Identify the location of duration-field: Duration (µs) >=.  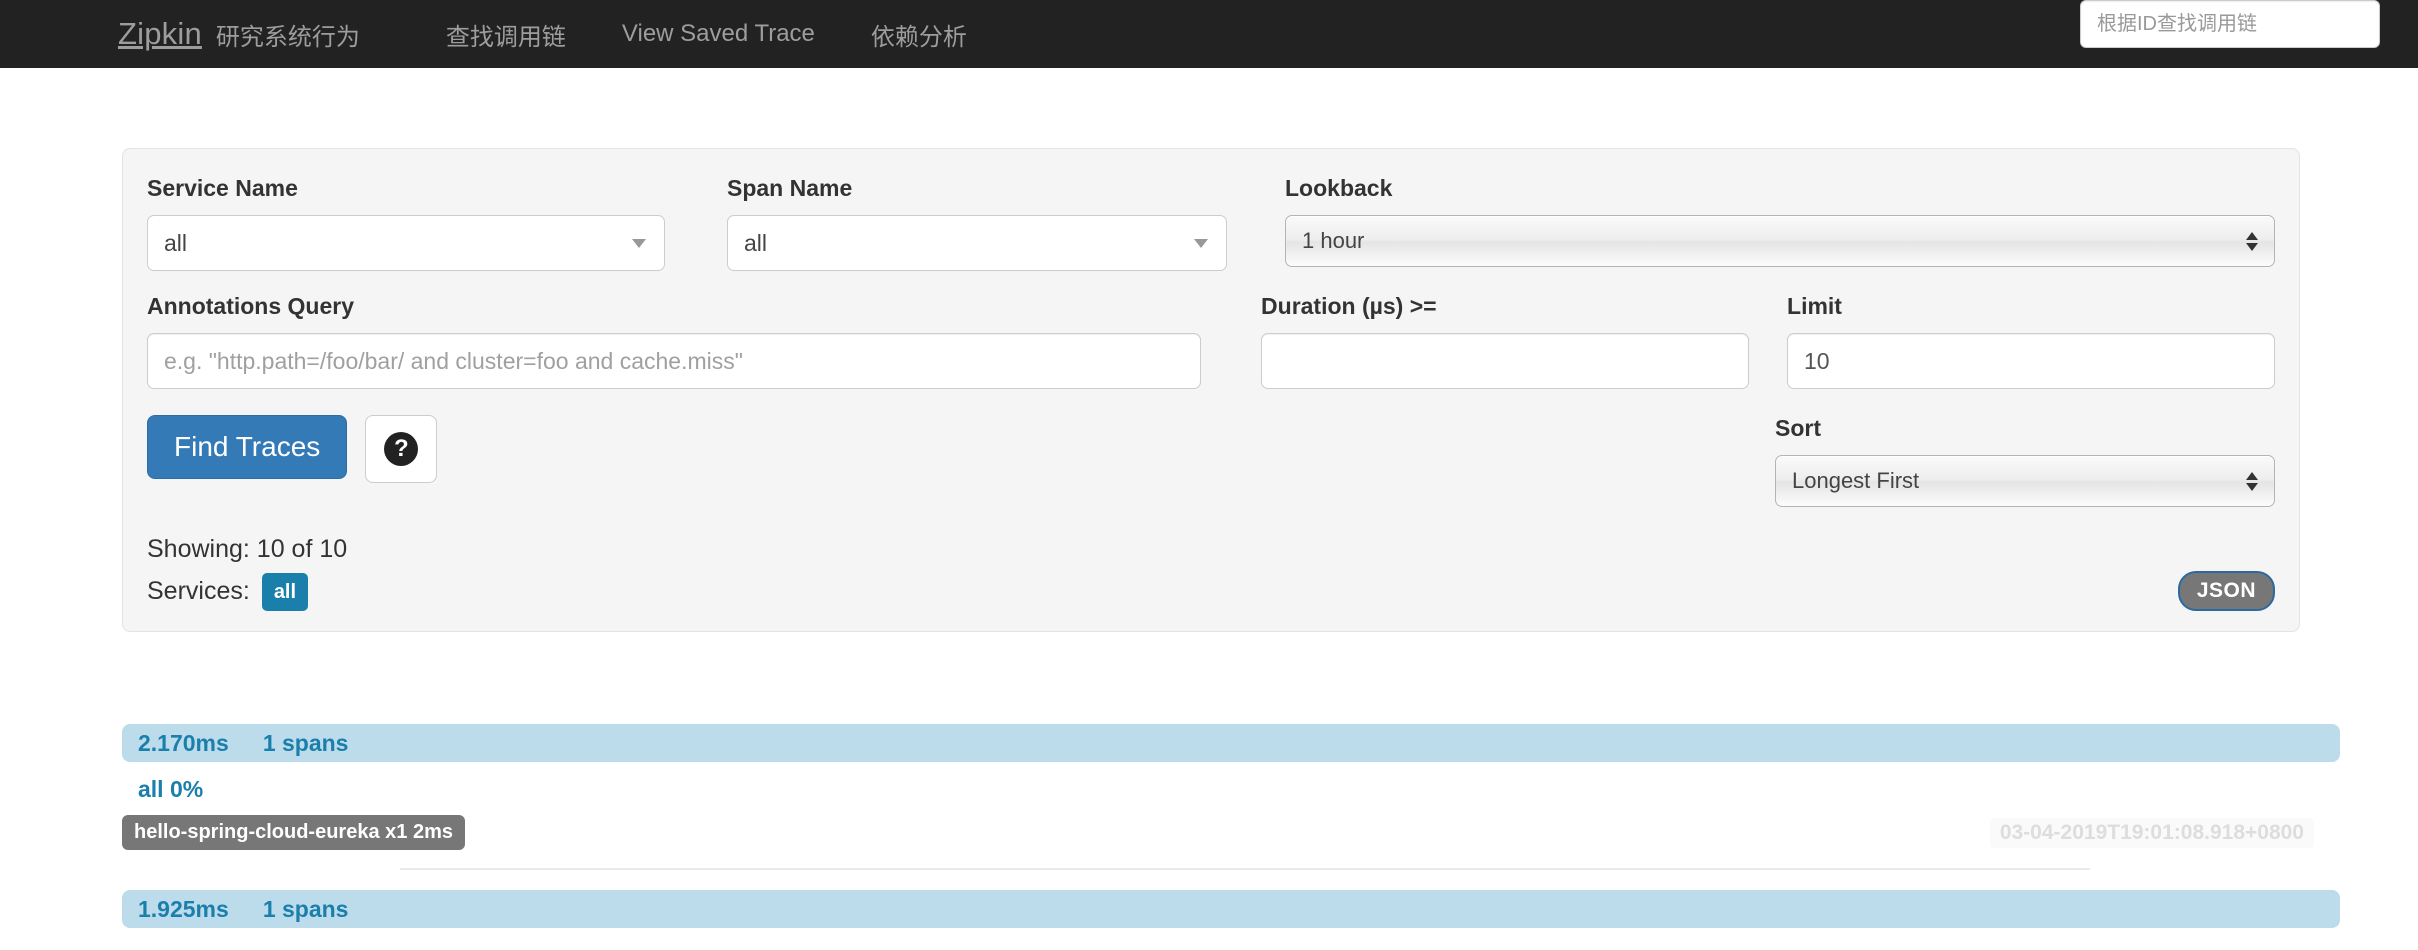
(1505, 341).